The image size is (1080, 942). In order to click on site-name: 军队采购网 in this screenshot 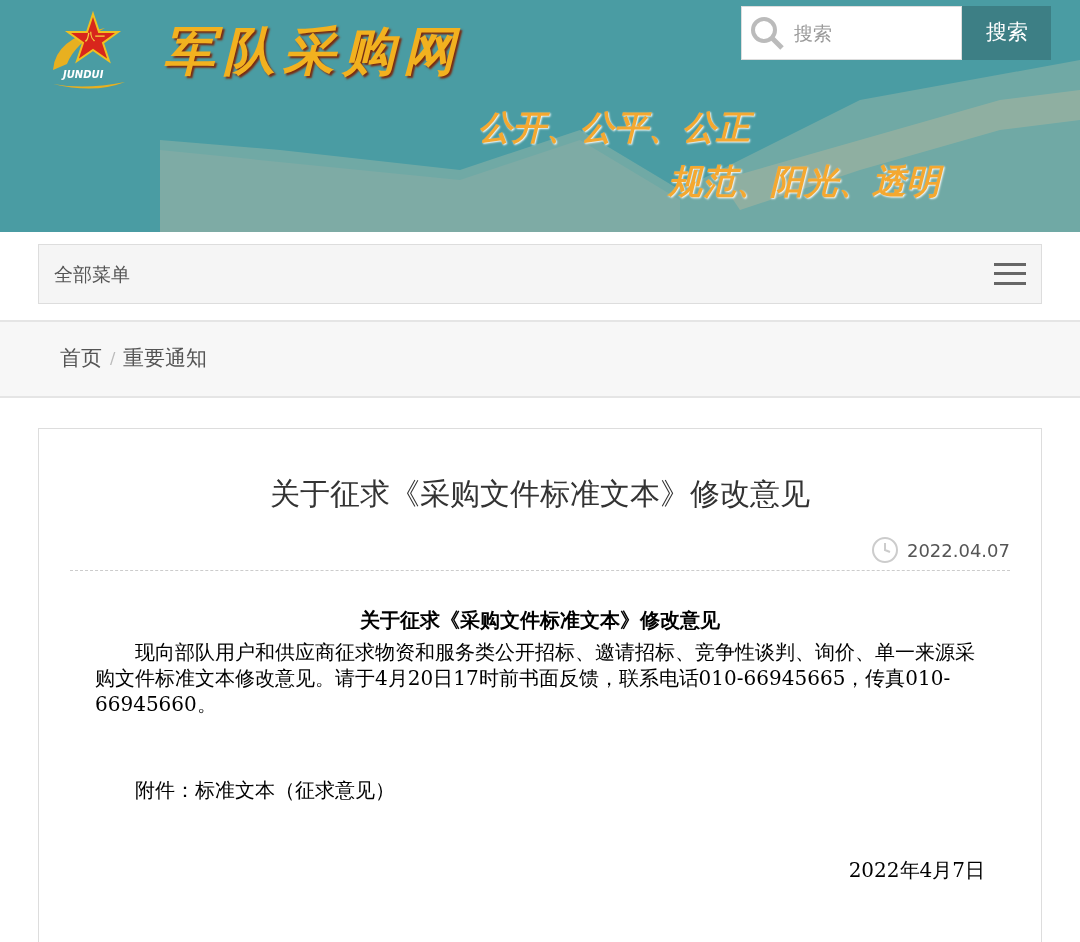, I will do `click(313, 51)`.